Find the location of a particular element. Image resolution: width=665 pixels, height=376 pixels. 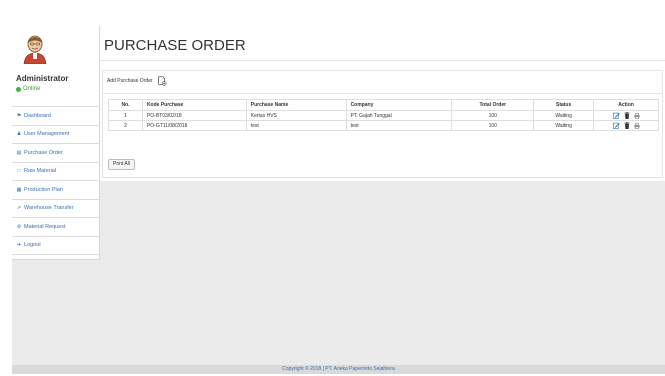

cell-purchase-name: test is located at coordinates (296, 125).